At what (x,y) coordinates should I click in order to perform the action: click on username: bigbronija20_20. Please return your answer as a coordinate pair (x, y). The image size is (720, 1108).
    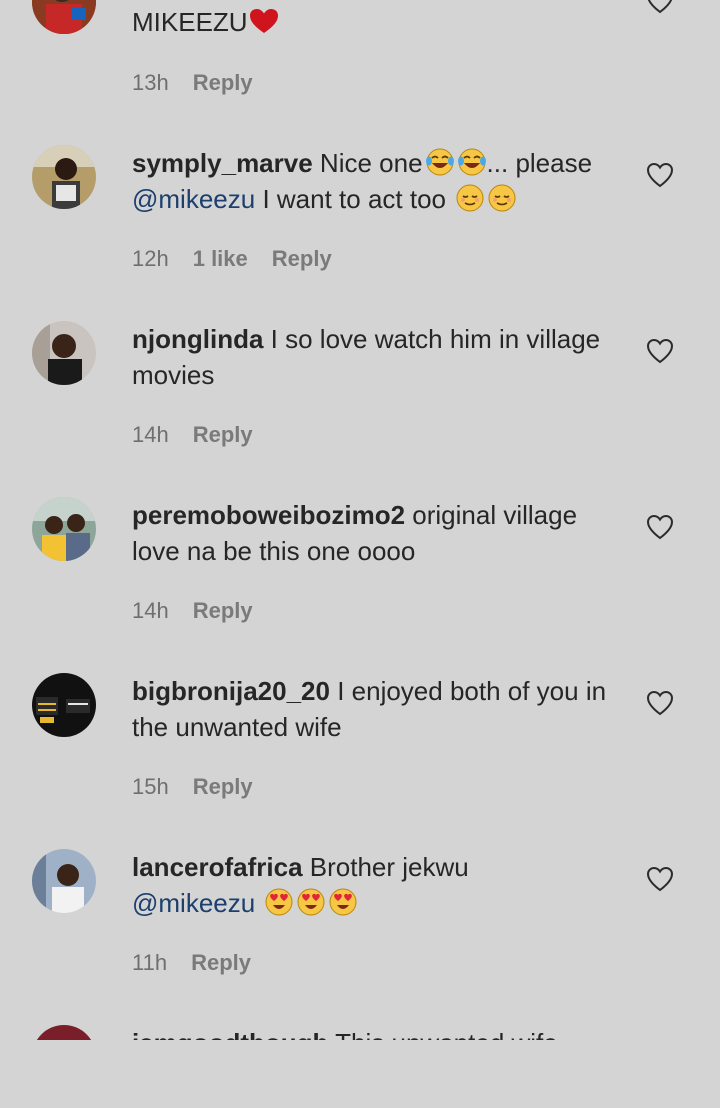
    Looking at the image, I should click on (231, 691).